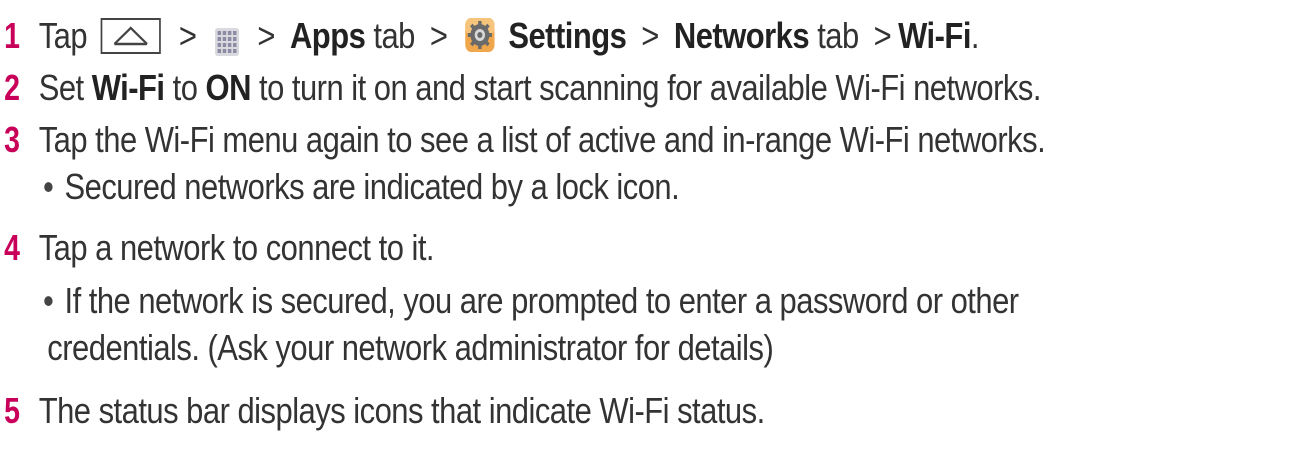 The height and width of the screenshot is (460, 1294). What do you see at coordinates (61, 87) in the screenshot?
I see `step-2-set: Set` at bounding box center [61, 87].